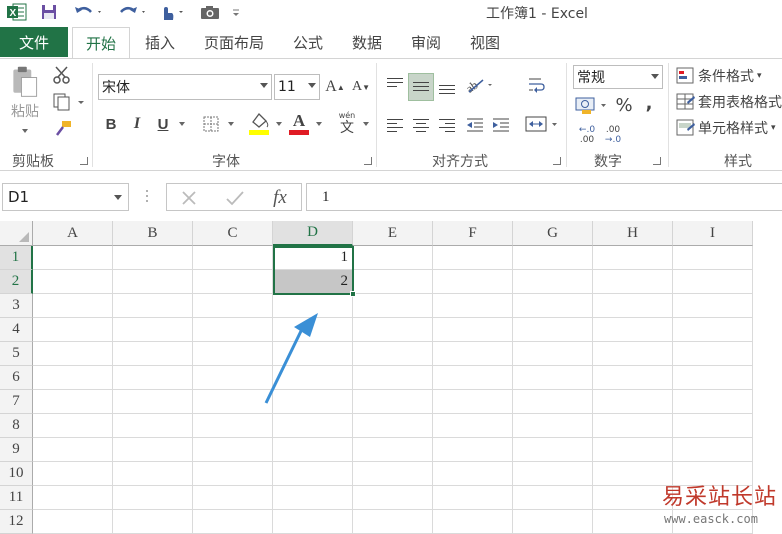 This screenshot has width=782, height=534. Describe the element at coordinates (393, 330) in the screenshot. I see `cell-e4` at that location.